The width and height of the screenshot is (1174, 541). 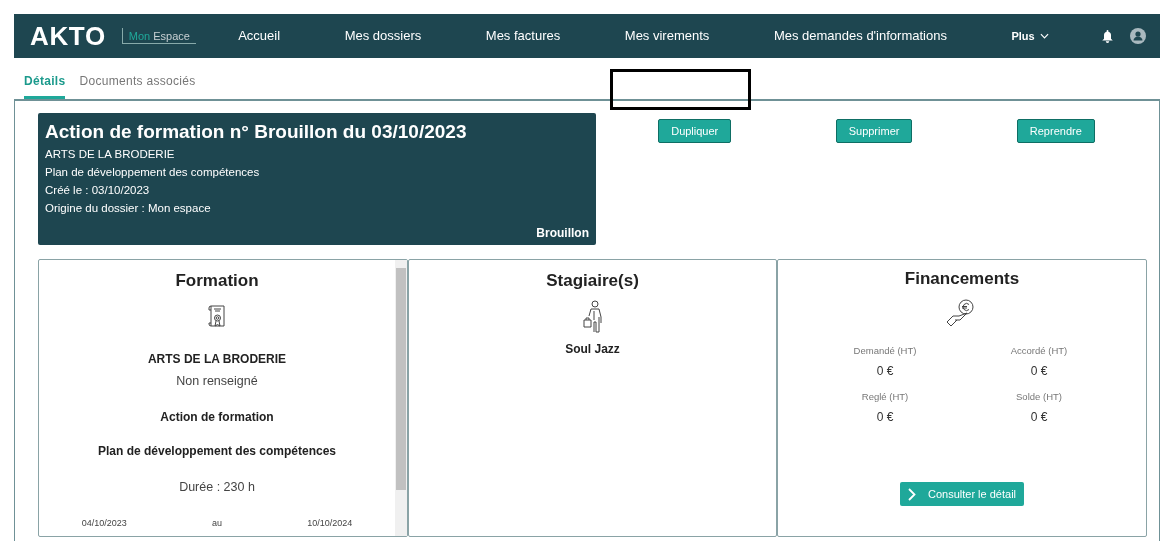 I want to click on card-title: Financements, so click(x=962, y=279).